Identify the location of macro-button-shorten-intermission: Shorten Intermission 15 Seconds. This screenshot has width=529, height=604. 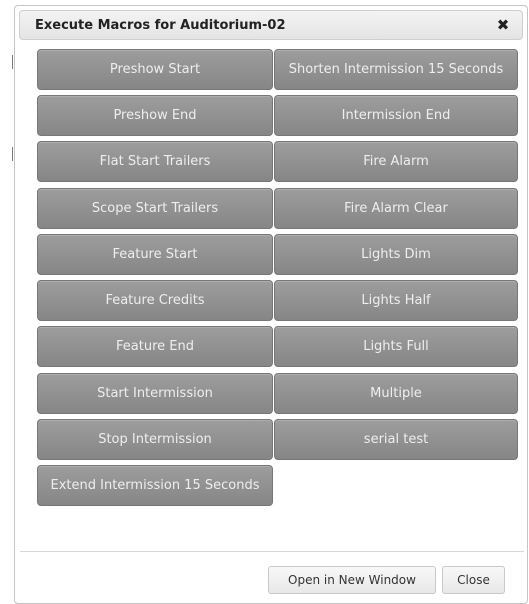
(396, 69).